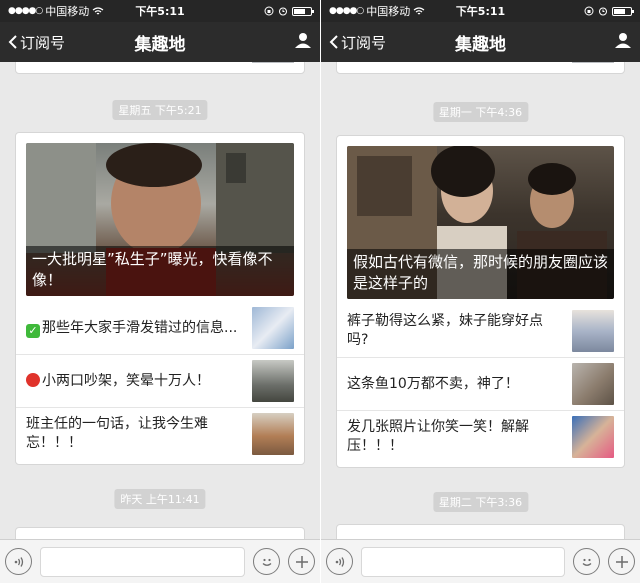 The width and height of the screenshot is (640, 583). I want to click on list-item: 班主任的一句话，让我今生难忘！！！, so click(160, 433).